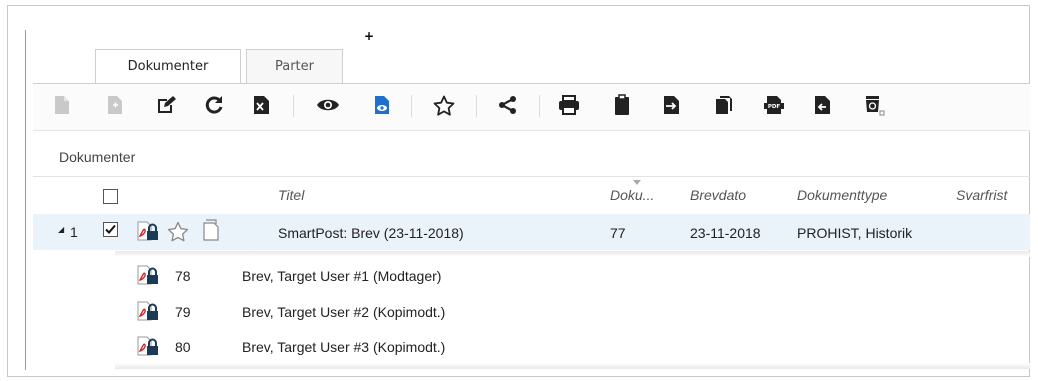  Describe the element at coordinates (183, 312) in the screenshot. I see `sub-row-number: 79` at that location.